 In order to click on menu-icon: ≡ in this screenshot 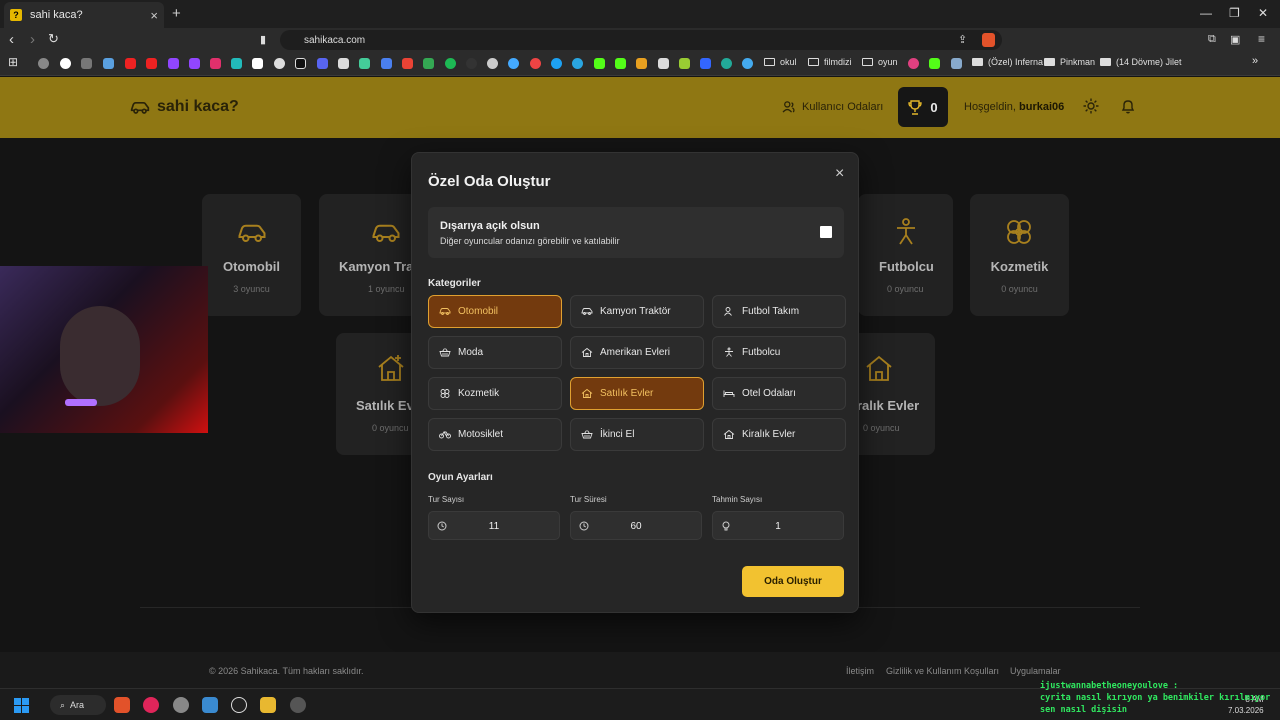, I will do `click(1261, 39)`.